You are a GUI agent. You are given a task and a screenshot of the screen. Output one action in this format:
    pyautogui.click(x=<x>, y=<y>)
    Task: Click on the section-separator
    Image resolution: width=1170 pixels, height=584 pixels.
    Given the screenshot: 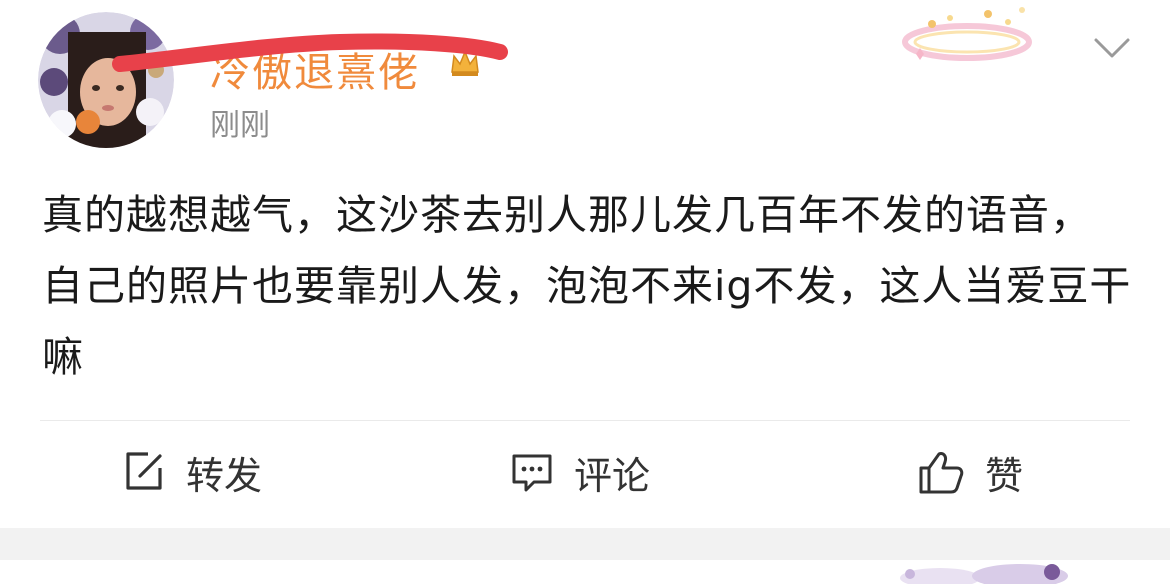 What is the action you would take?
    pyautogui.click(x=585, y=544)
    